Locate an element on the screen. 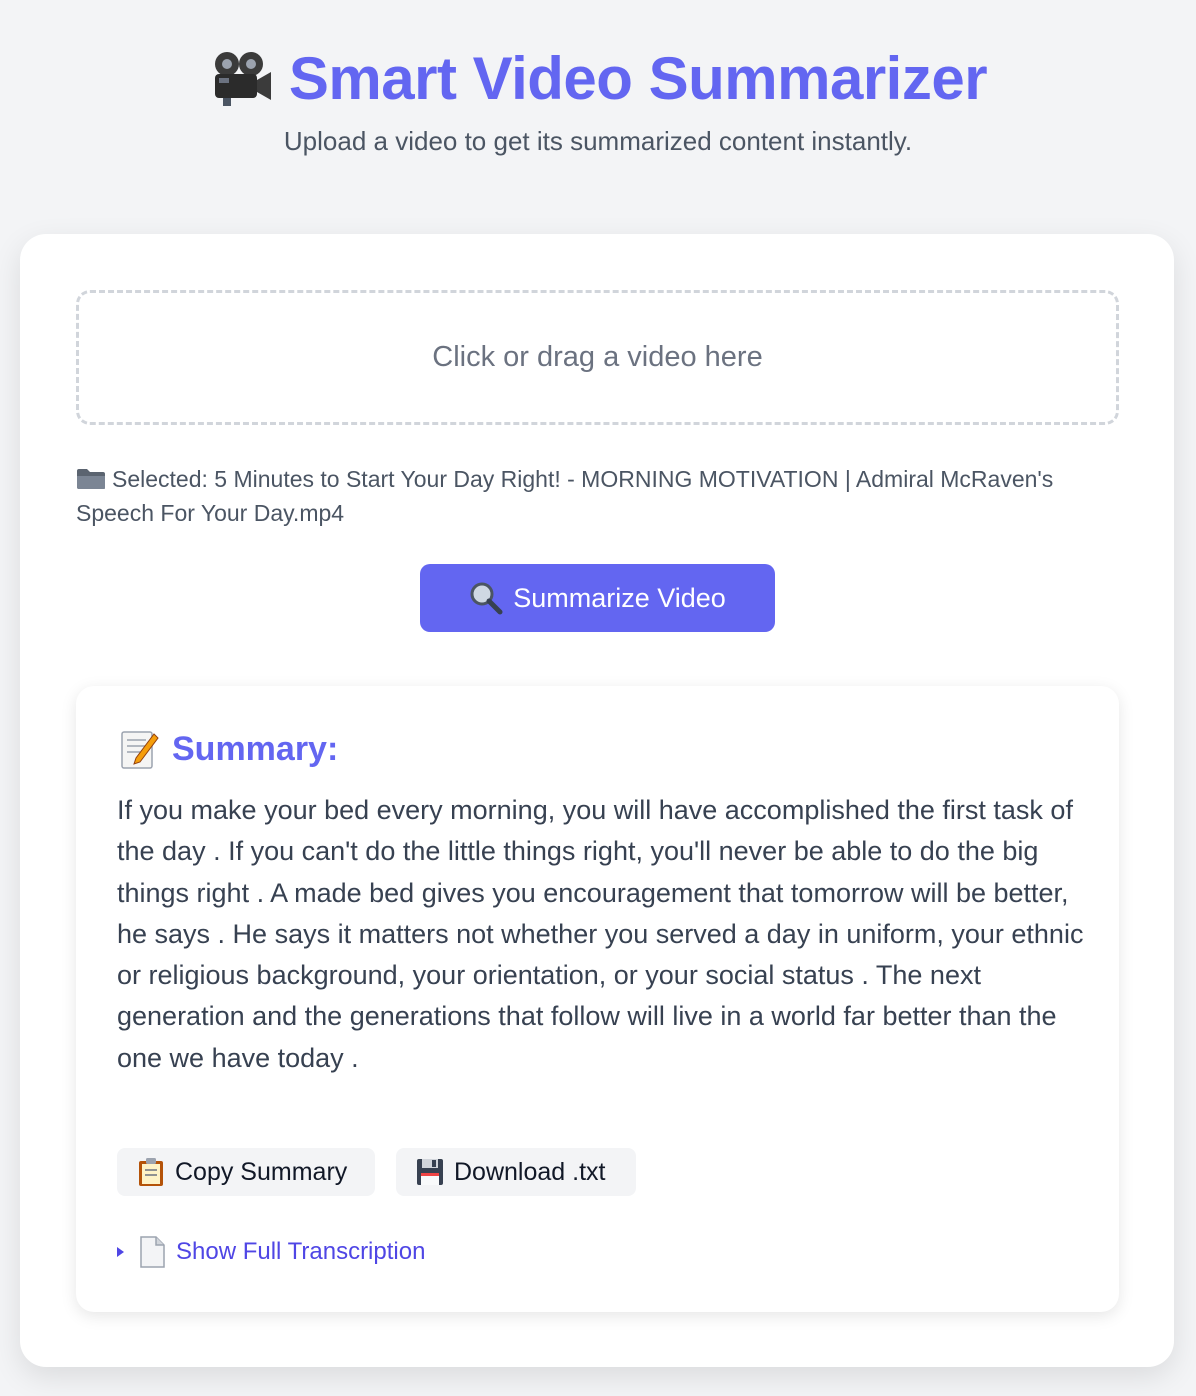  show-transcription-toggle: Show Full Transcription is located at coordinates (271, 1252).